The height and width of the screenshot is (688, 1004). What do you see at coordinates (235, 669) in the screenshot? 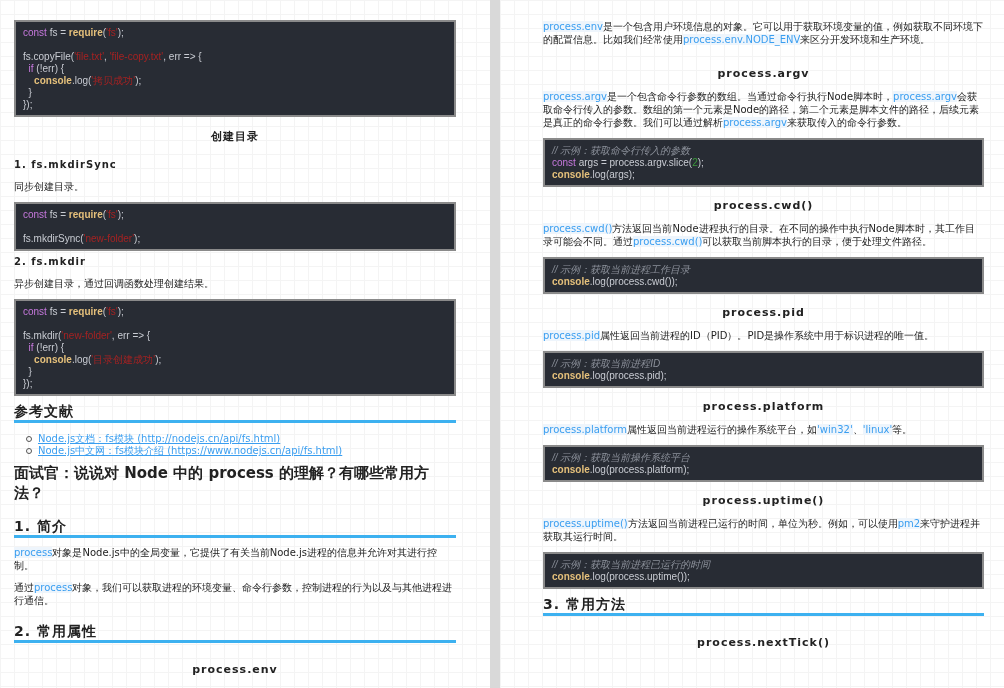
I see `section-title: process.env` at bounding box center [235, 669].